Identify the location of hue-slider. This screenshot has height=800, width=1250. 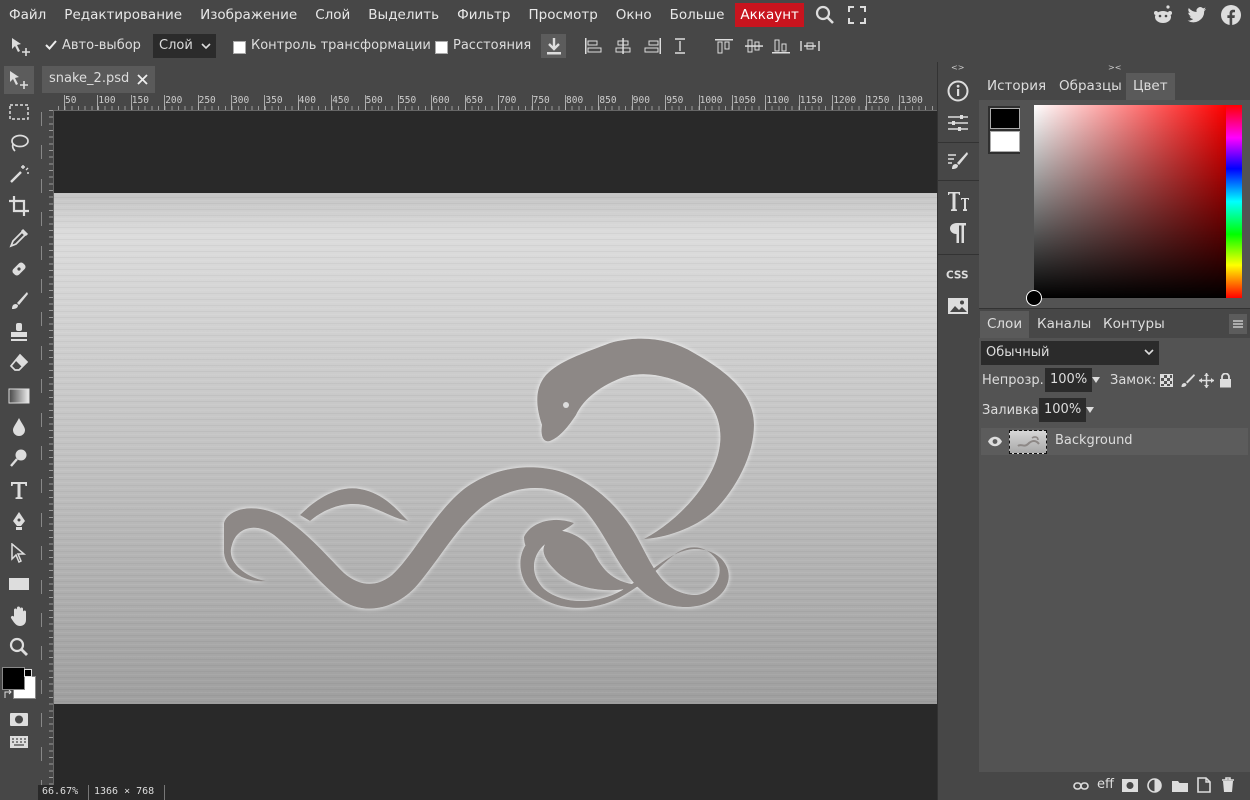
(1234, 201).